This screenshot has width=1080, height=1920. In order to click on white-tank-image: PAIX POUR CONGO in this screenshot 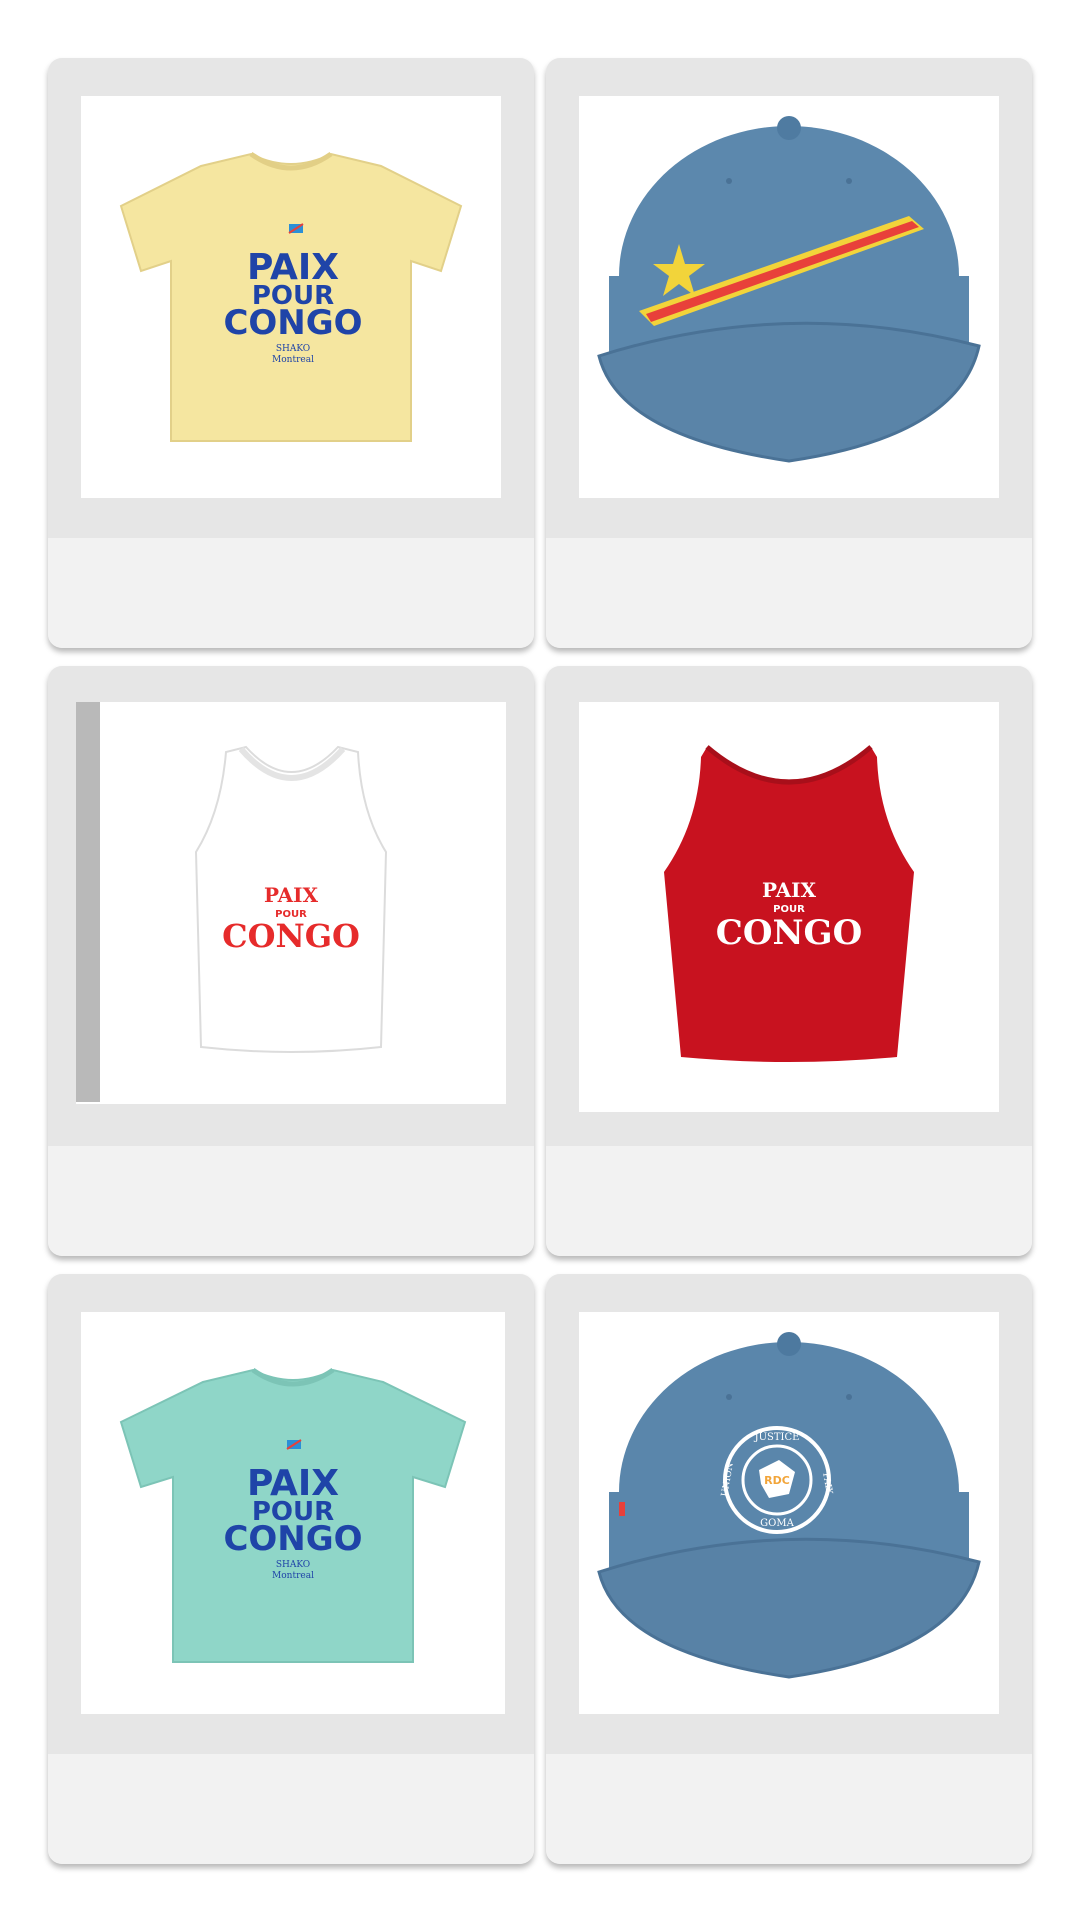, I will do `click(291, 899)`.